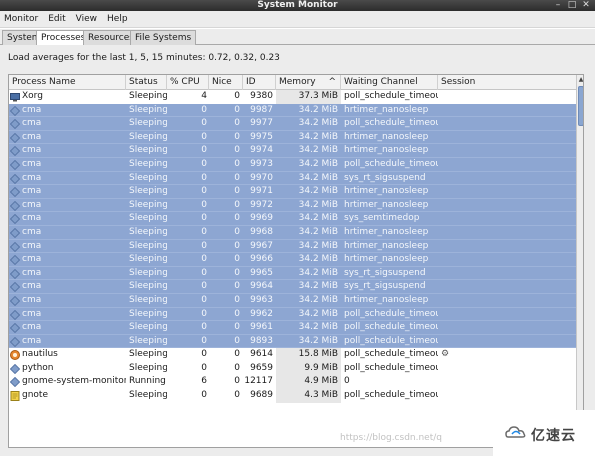 The height and width of the screenshot is (456, 595). I want to click on column-waiting-channel: Waiting Channel, so click(389, 82).